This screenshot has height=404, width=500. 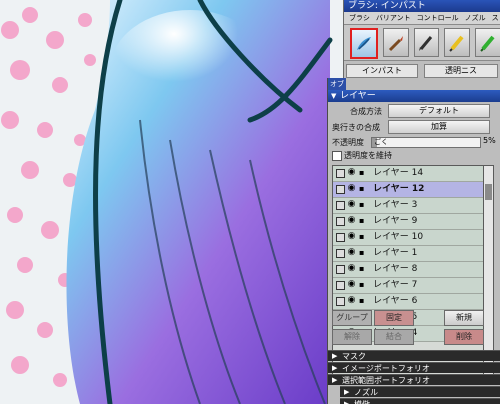 What do you see at coordinates (394, 337) in the screenshot?
I see `merge-button: 結合` at bounding box center [394, 337].